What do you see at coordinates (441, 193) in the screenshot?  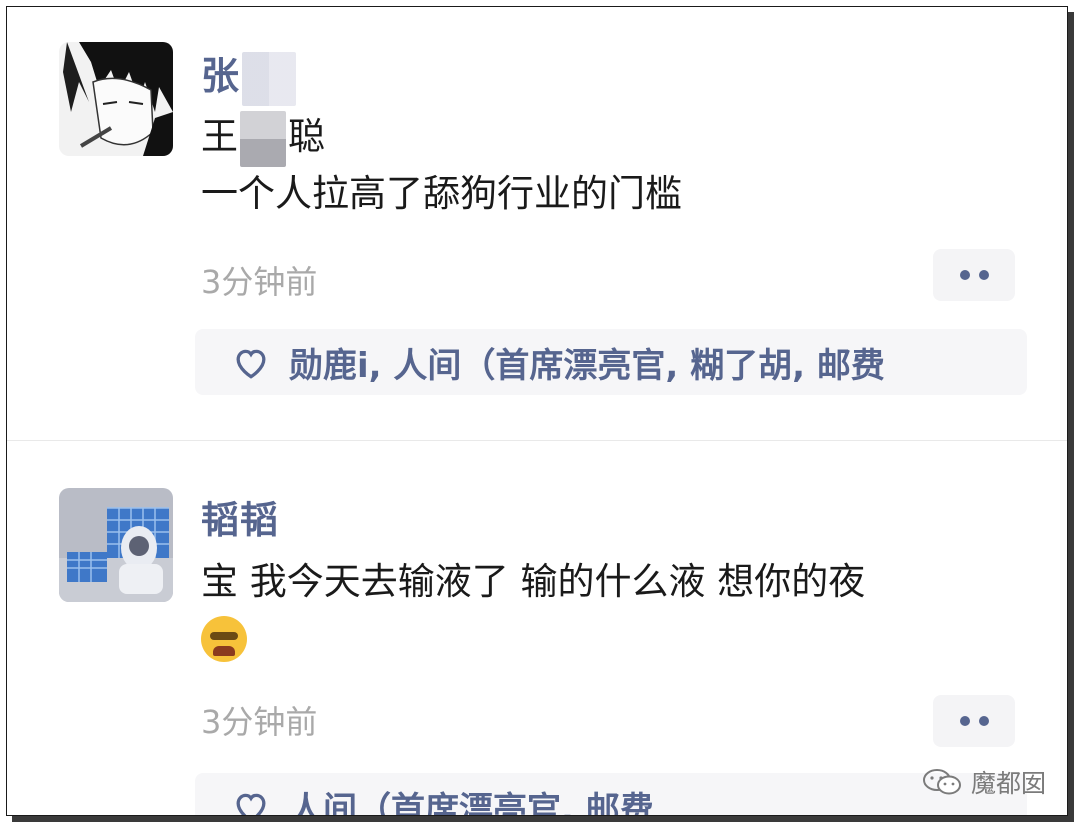 I see `comment-line: 一个人拉高了舔狗行业的门槛` at bounding box center [441, 193].